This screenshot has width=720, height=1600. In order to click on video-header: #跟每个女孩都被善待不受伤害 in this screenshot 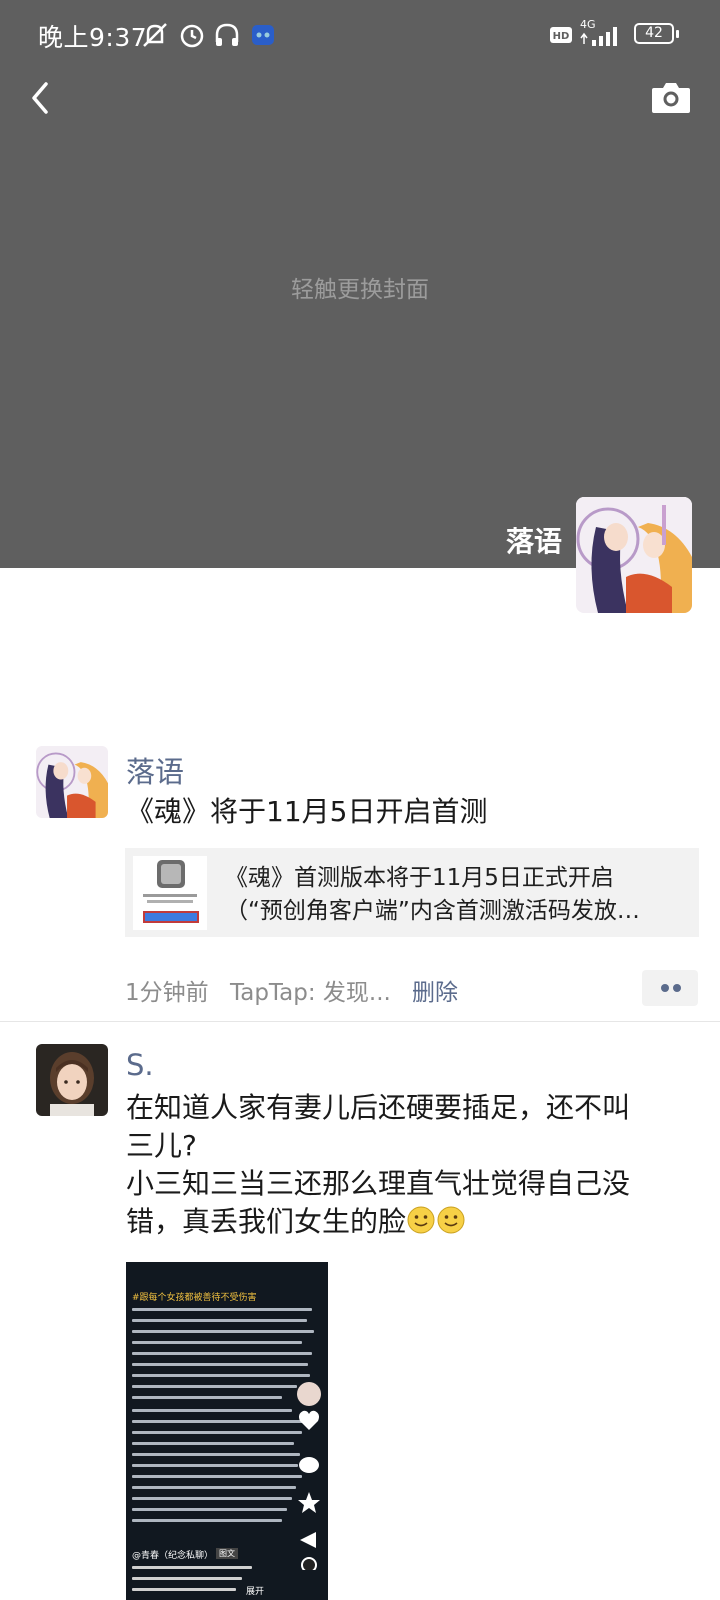, I will do `click(194, 1298)`.